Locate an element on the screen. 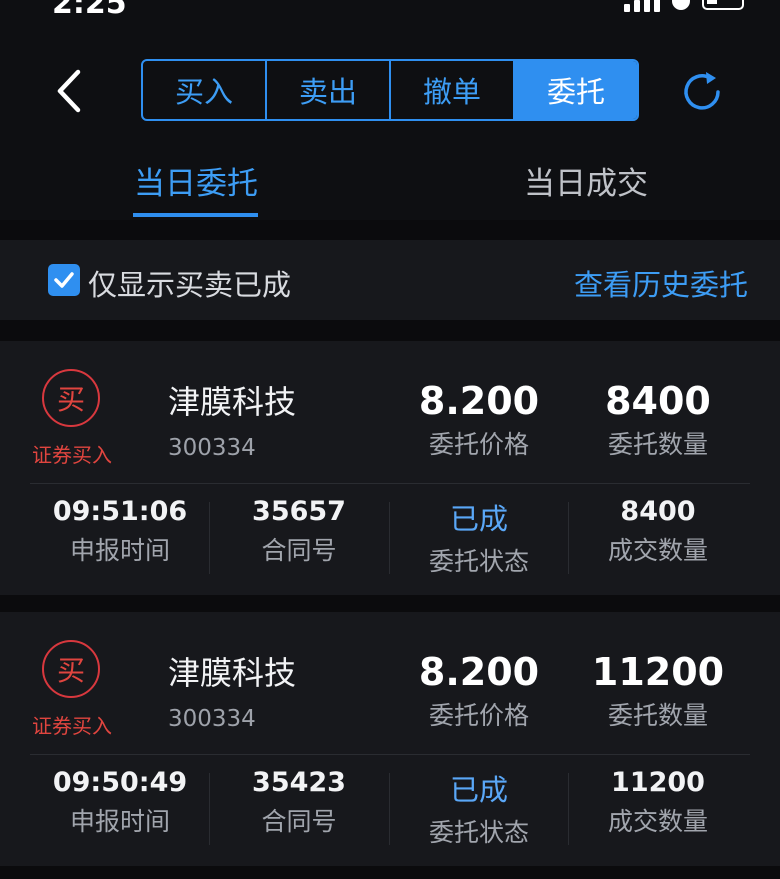 This screenshot has height=879, width=780. order-quantity: 8400 委托数量 is located at coordinates (658, 420).